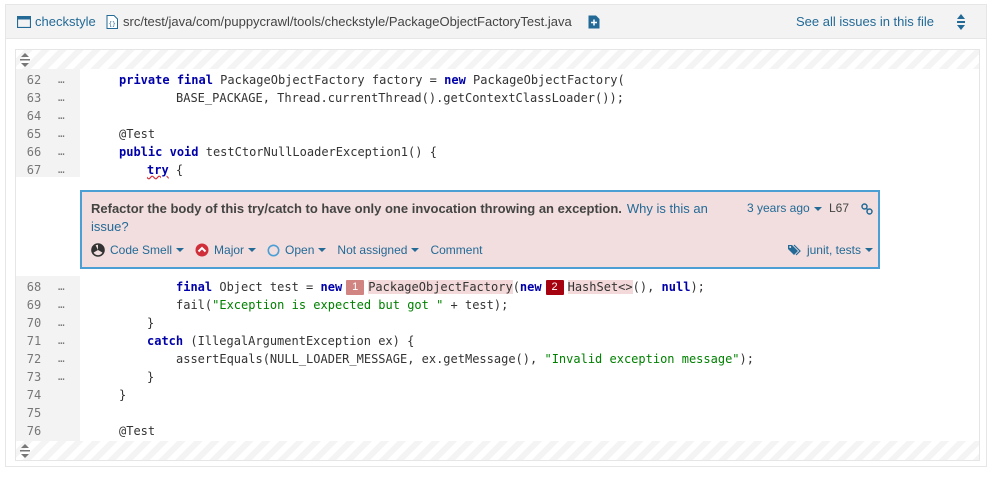 This screenshot has height=482, width=993. I want to click on code-line: 67 … try {, so click(497, 170).